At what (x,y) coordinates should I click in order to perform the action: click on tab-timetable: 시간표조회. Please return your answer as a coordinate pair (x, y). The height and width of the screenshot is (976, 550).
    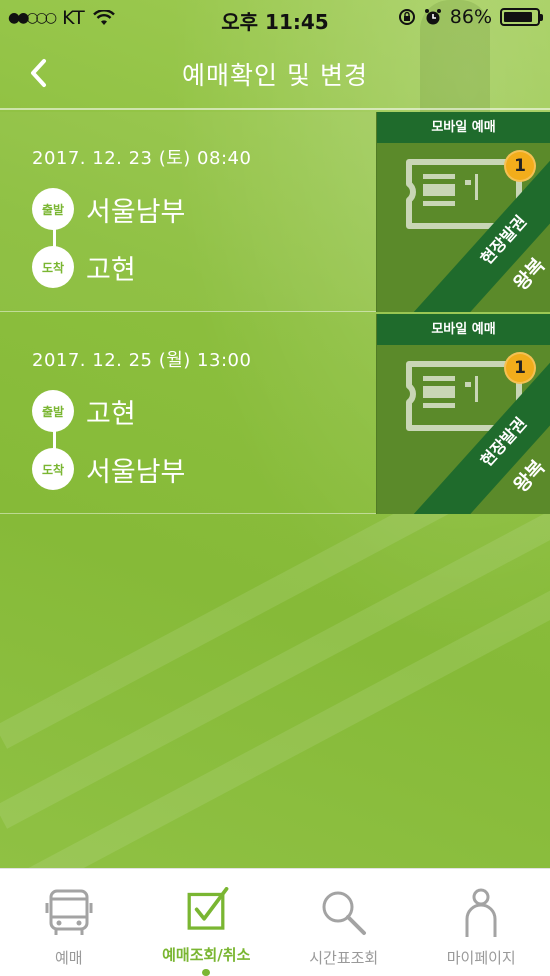
    Looking at the image, I should click on (344, 922).